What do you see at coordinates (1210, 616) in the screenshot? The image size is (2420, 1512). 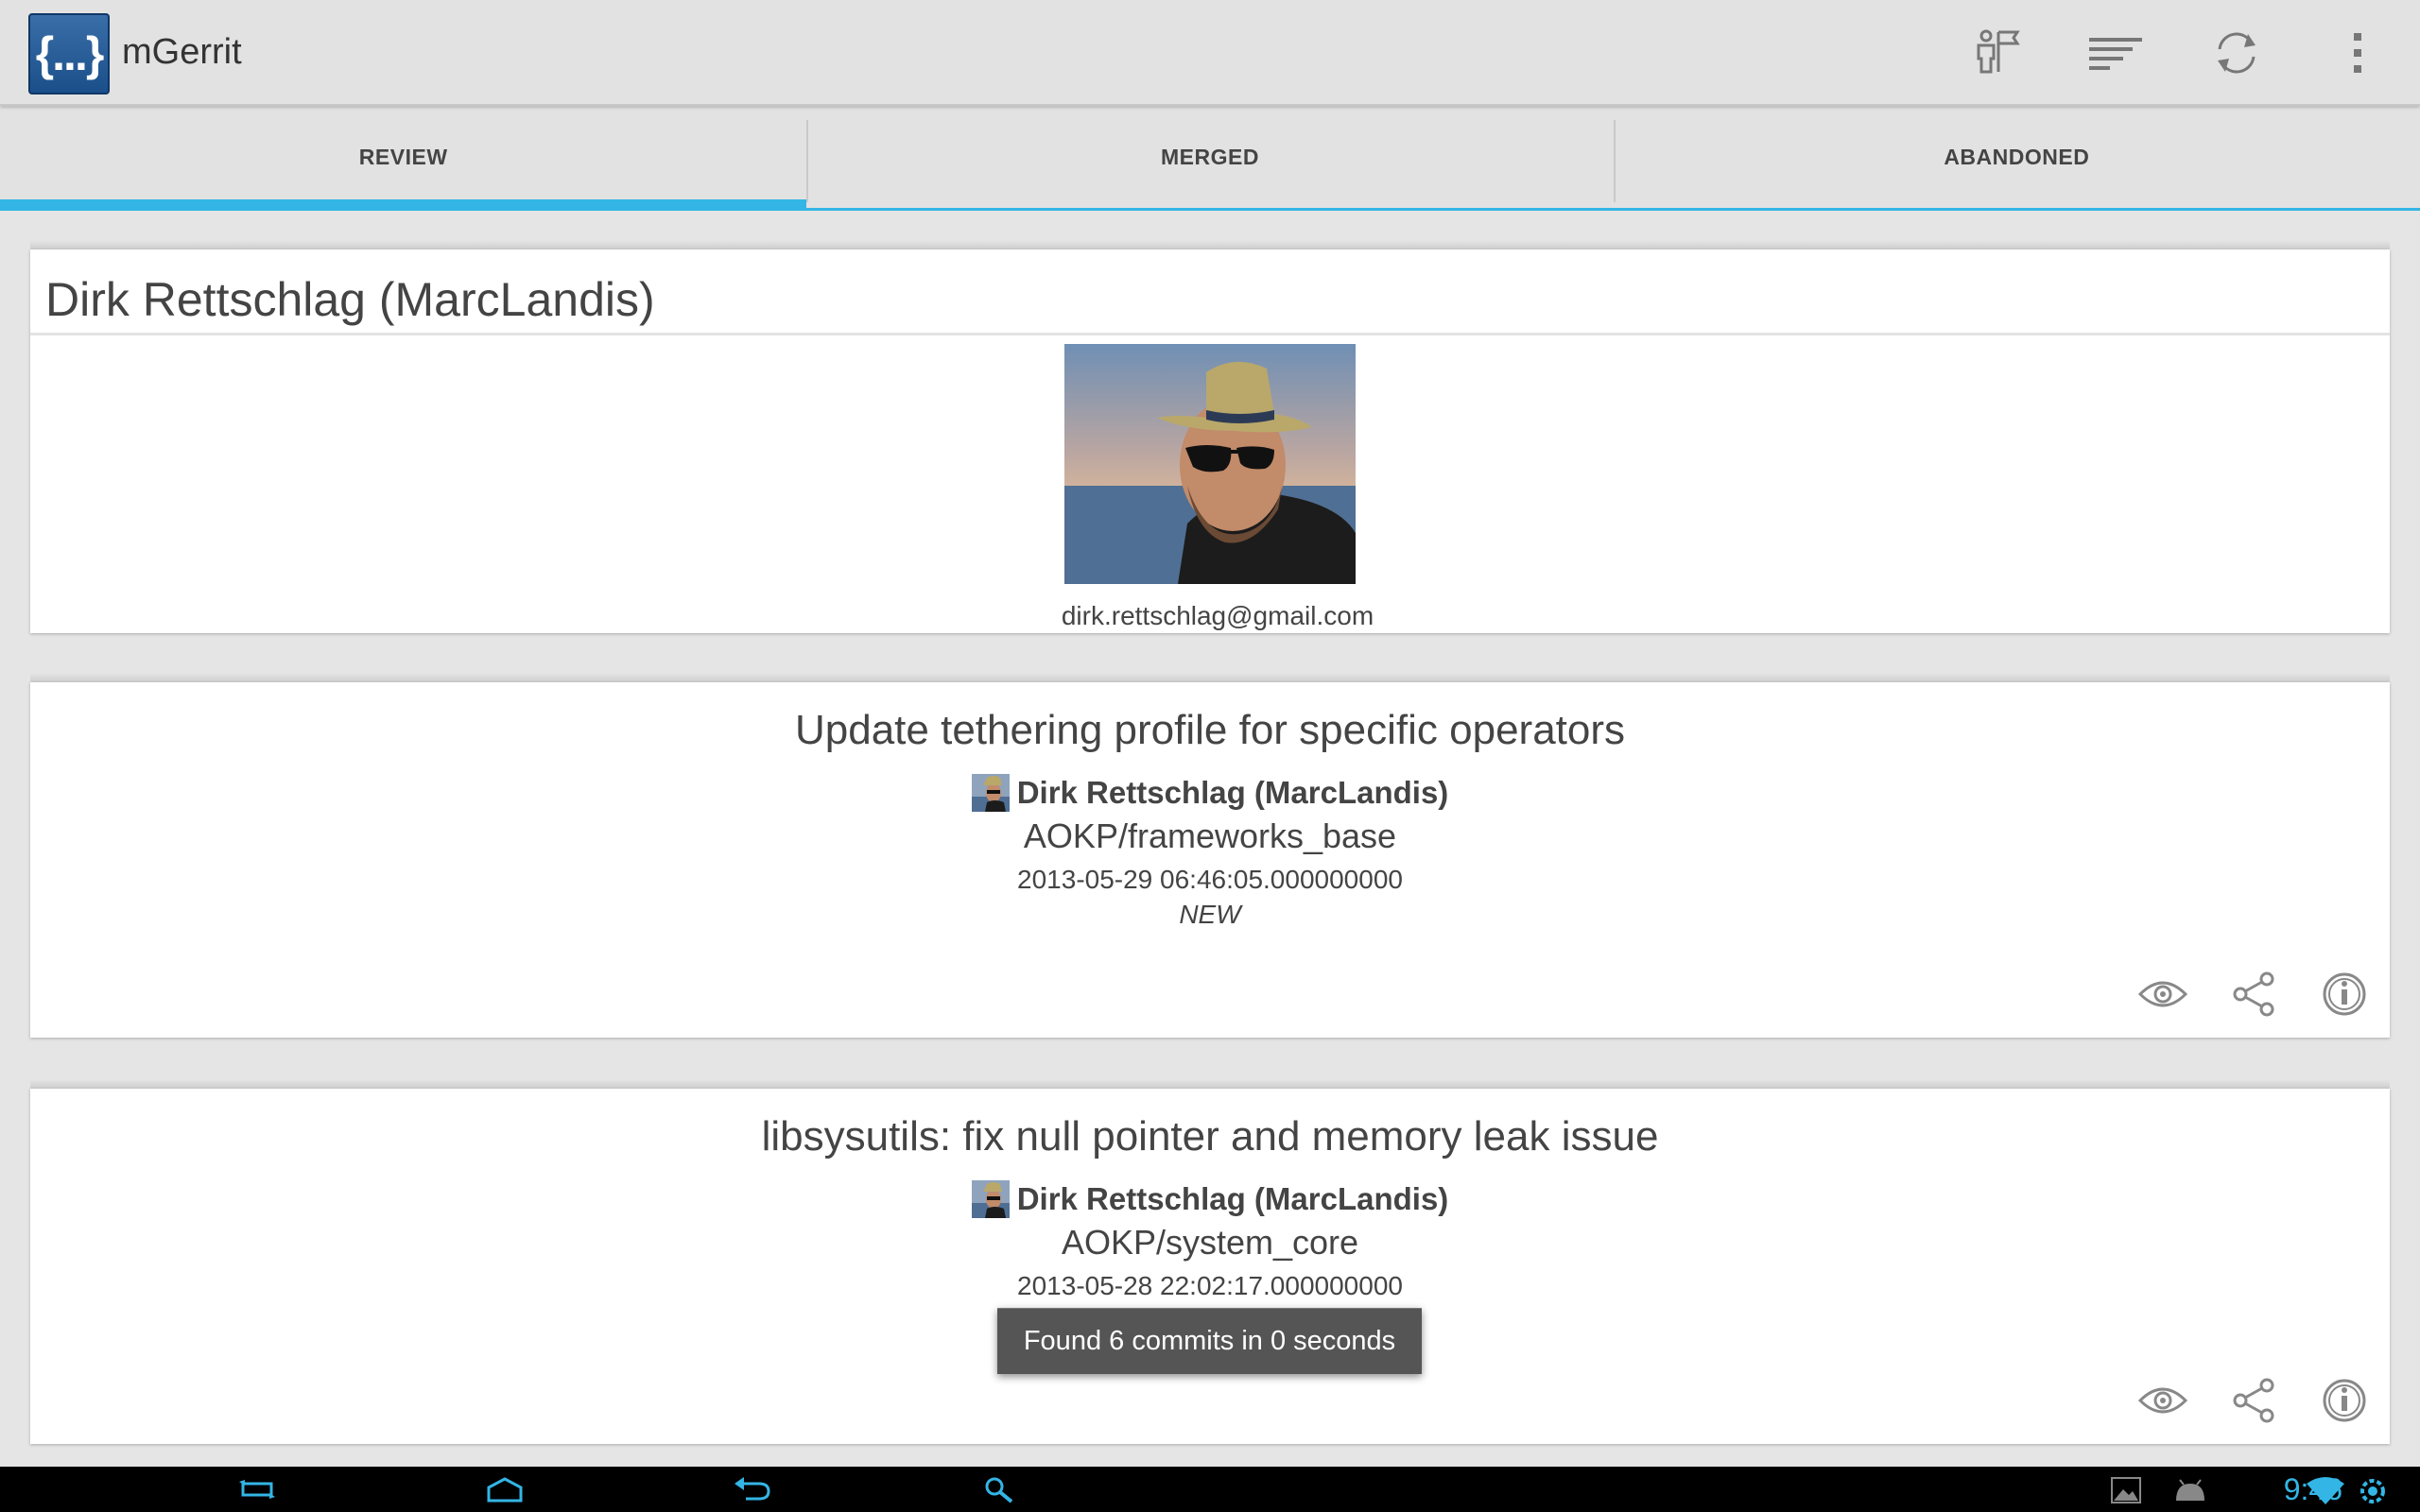 I see `user-email: dirk.rettschlag@gmail.com` at bounding box center [1210, 616].